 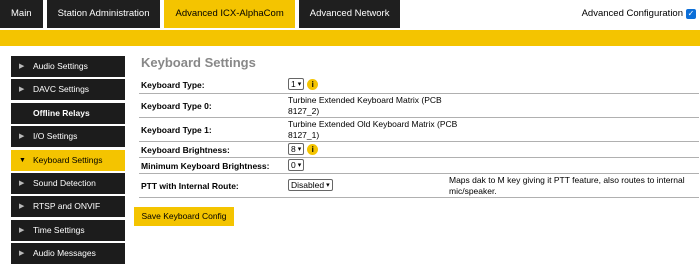 I want to click on advanced-configuration-label: Advanced Configuration, so click(x=632, y=13).